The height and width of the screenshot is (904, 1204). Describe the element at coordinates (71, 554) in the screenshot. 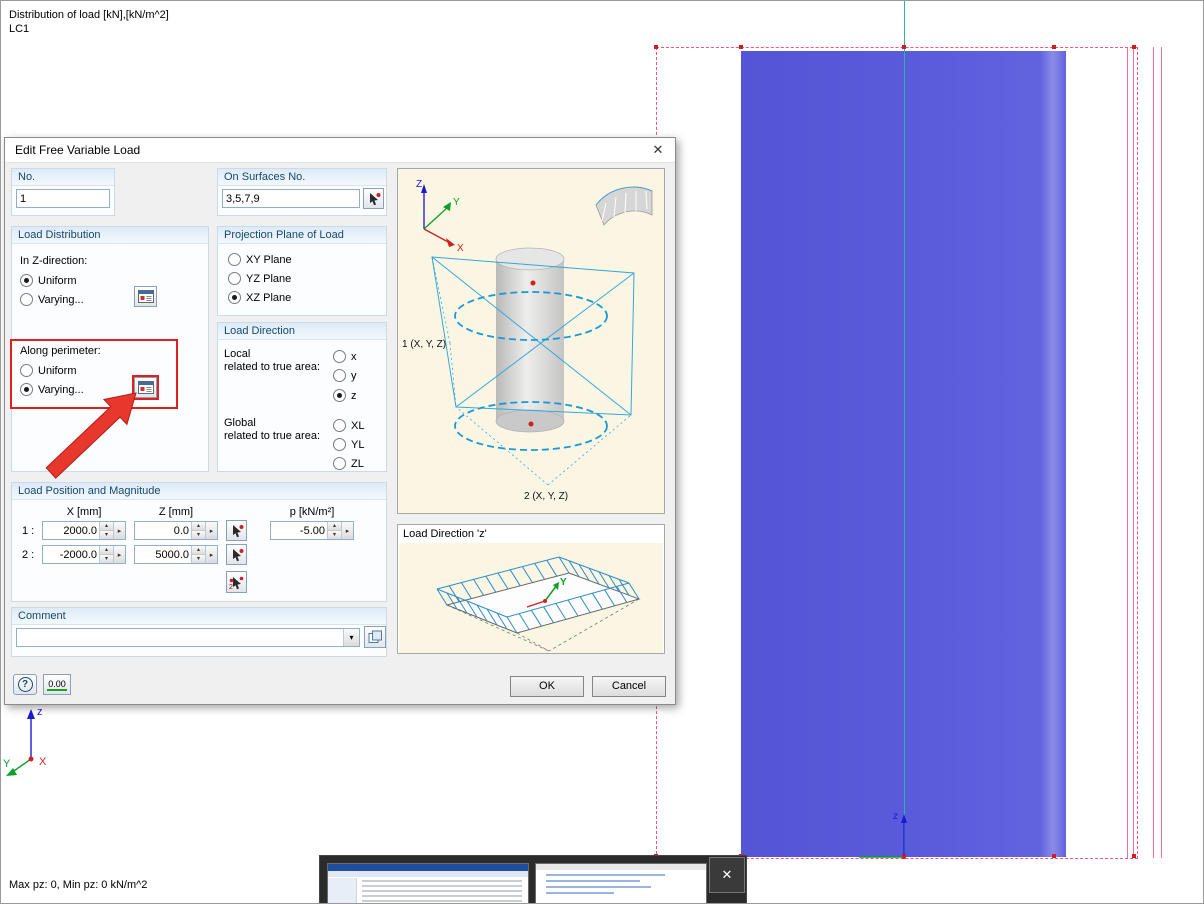

I see `x2-input` at that location.